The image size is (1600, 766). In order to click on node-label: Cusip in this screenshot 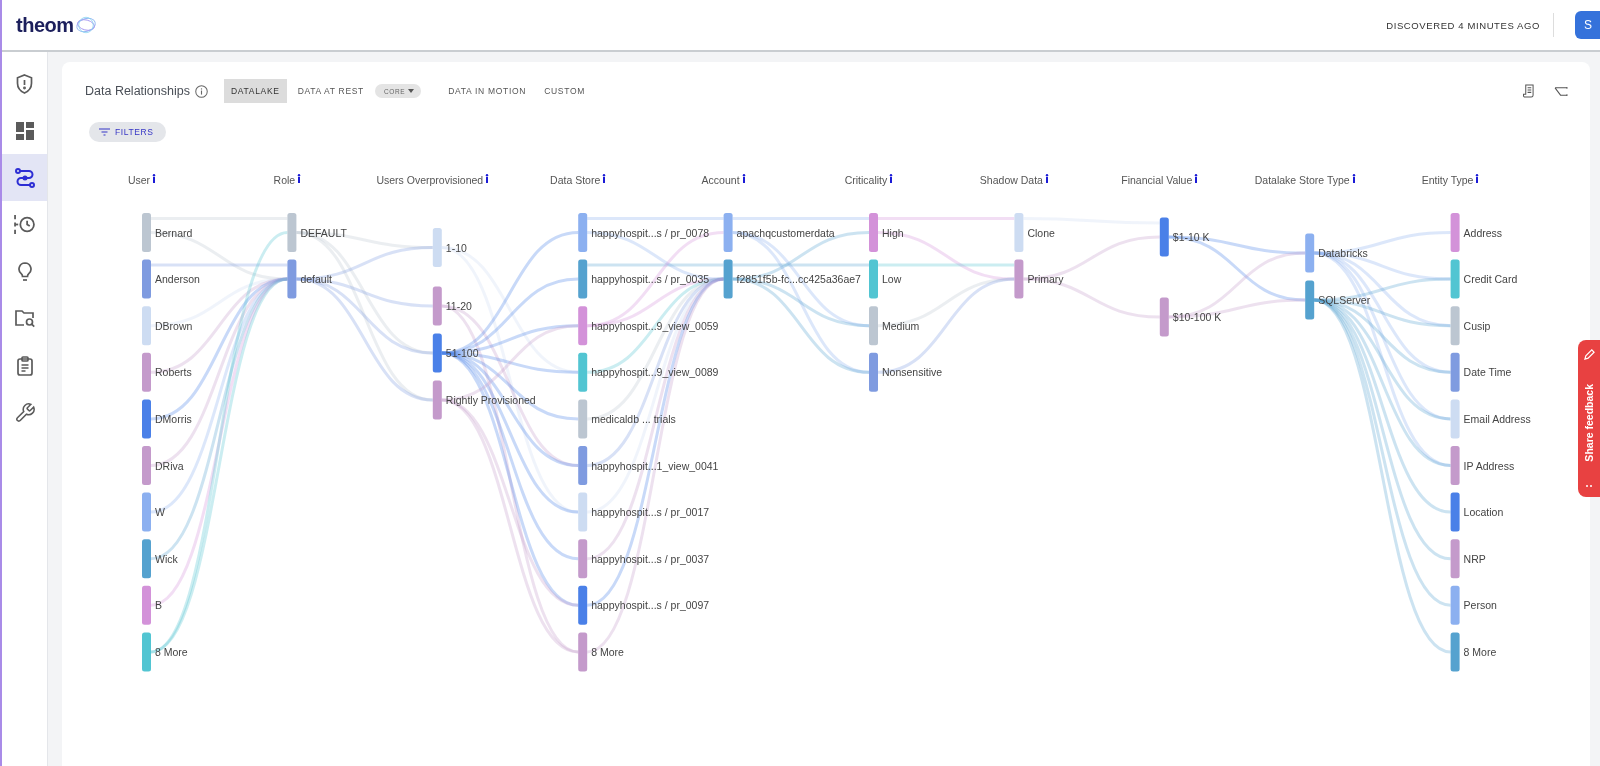, I will do `click(1477, 326)`.